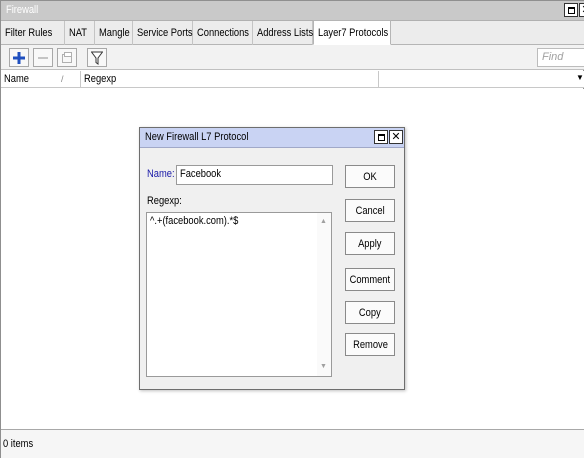  Describe the element at coordinates (285, 33) in the screenshot. I see `tab-label: Address Lists` at that location.